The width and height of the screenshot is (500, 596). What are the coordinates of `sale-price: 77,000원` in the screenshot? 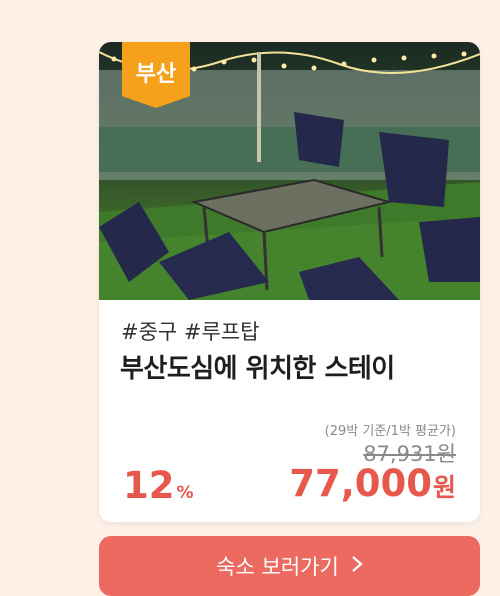 It's located at (372, 483).